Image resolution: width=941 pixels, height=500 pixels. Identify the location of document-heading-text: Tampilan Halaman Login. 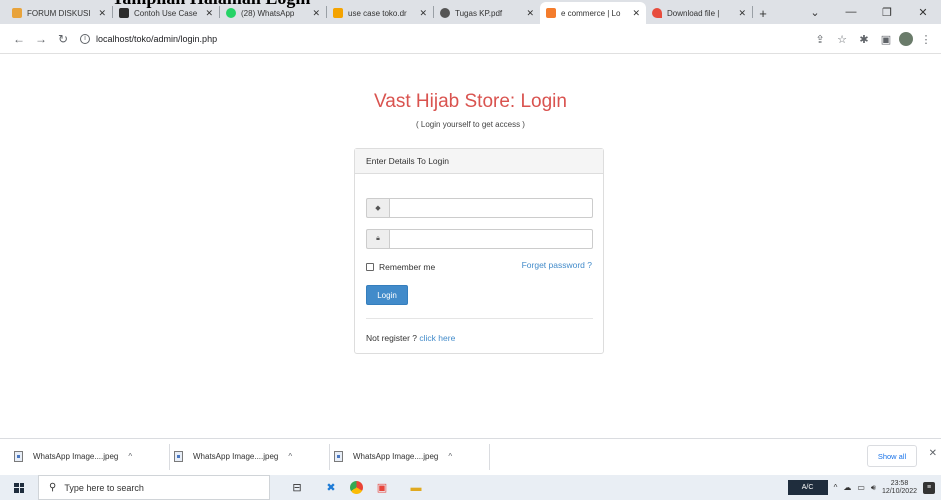
(211, 4).